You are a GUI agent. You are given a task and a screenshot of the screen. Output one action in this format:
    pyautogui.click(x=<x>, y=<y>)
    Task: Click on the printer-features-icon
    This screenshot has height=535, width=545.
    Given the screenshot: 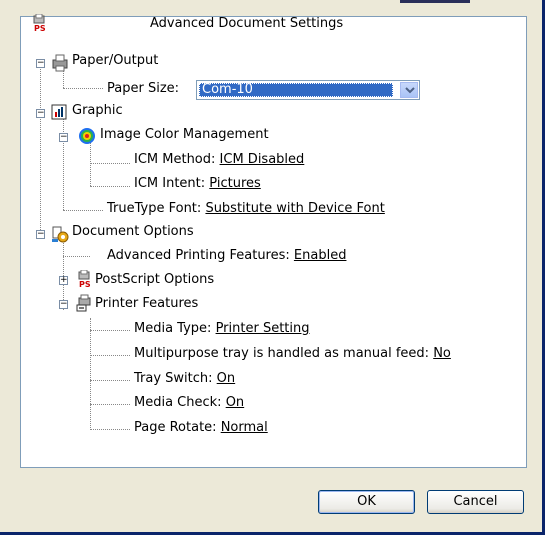 What is the action you would take?
    pyautogui.click(x=84, y=303)
    